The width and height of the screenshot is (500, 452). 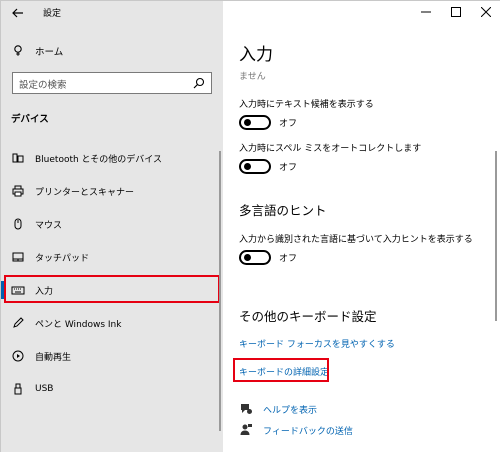 What do you see at coordinates (44, 291) in the screenshot?
I see `sidebar-item-label: 入力` at bounding box center [44, 291].